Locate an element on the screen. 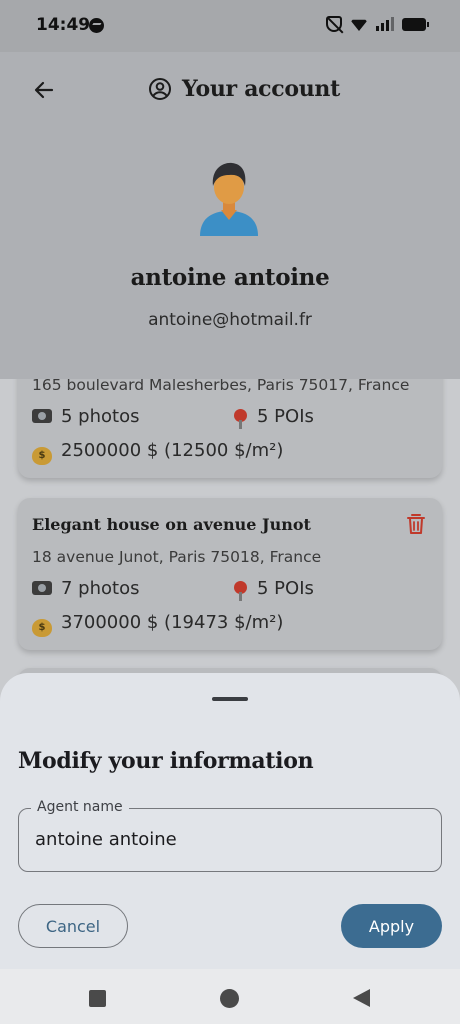 This screenshot has width=460, height=1024. wifi-icon is located at coordinates (359, 25).